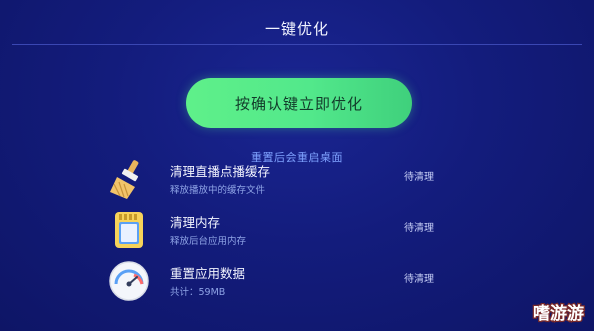 The width and height of the screenshot is (594, 331). Describe the element at coordinates (198, 292) in the screenshot. I see `item-subtitle: 共计：59MB` at that location.